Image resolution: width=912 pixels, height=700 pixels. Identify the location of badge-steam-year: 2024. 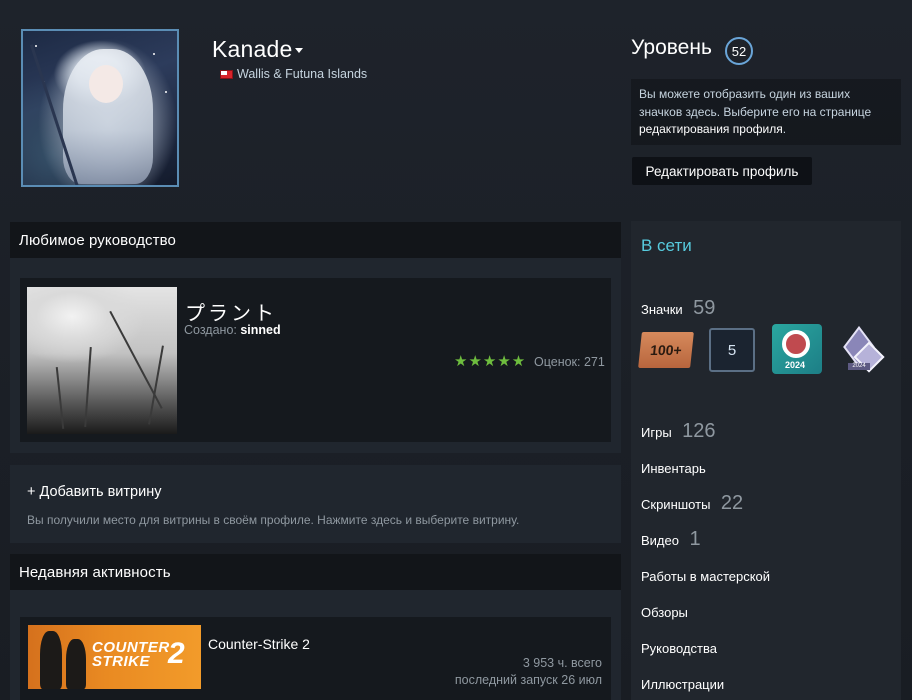
(795, 365).